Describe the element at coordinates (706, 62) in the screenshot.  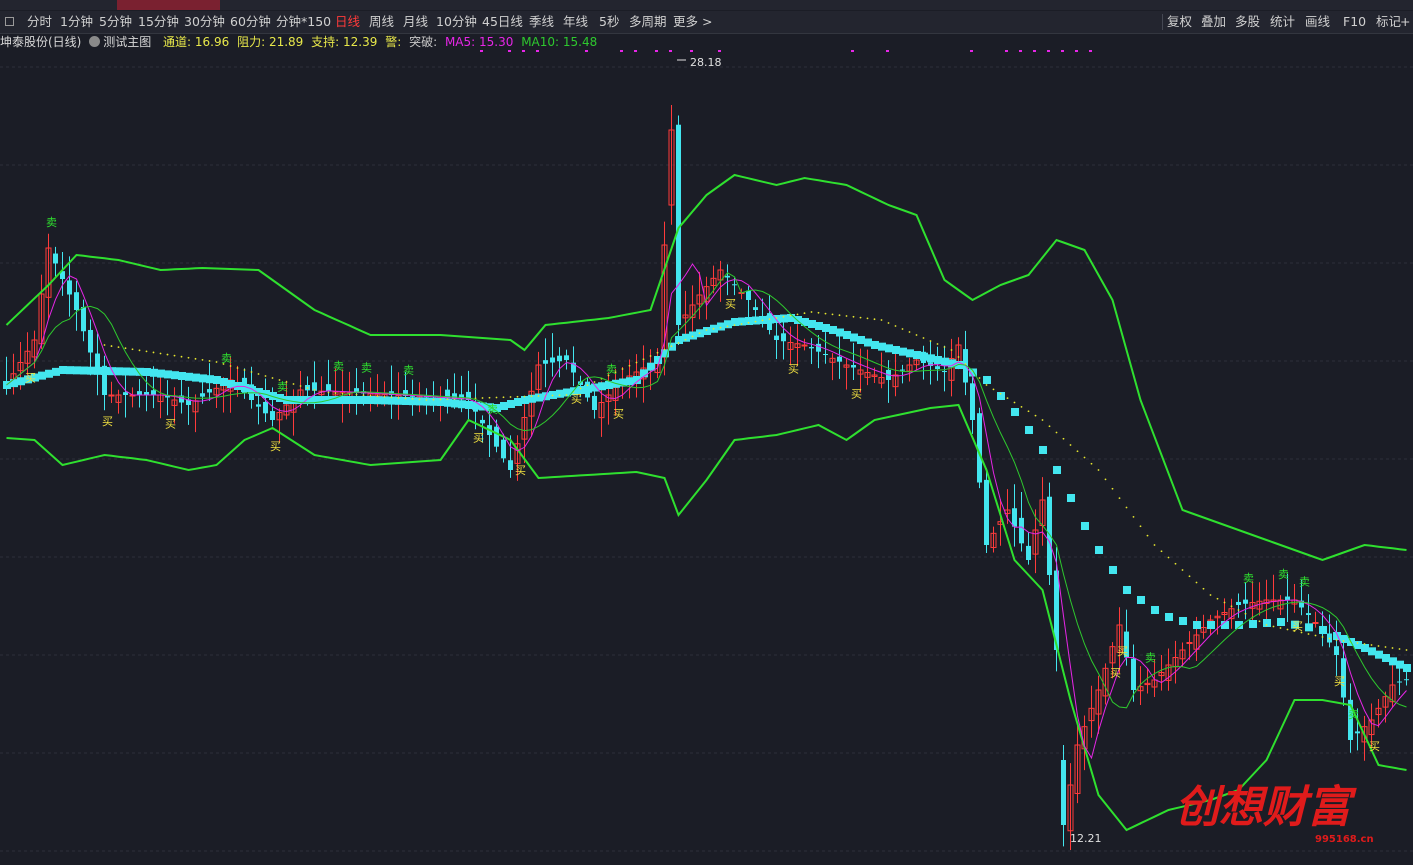
I see `high-price-label: 28.18` at that location.